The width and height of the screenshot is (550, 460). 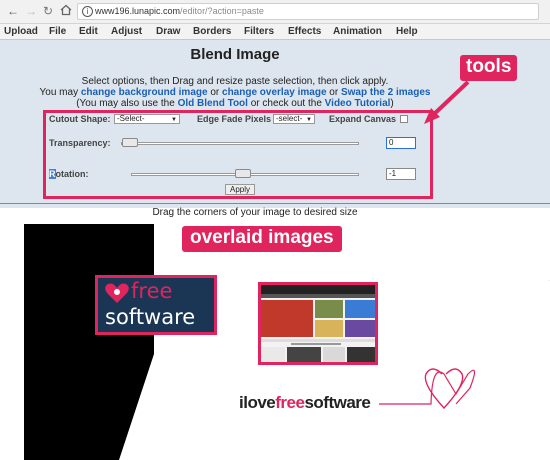 What do you see at coordinates (117, 293) in the screenshot?
I see `heart-icon` at bounding box center [117, 293].